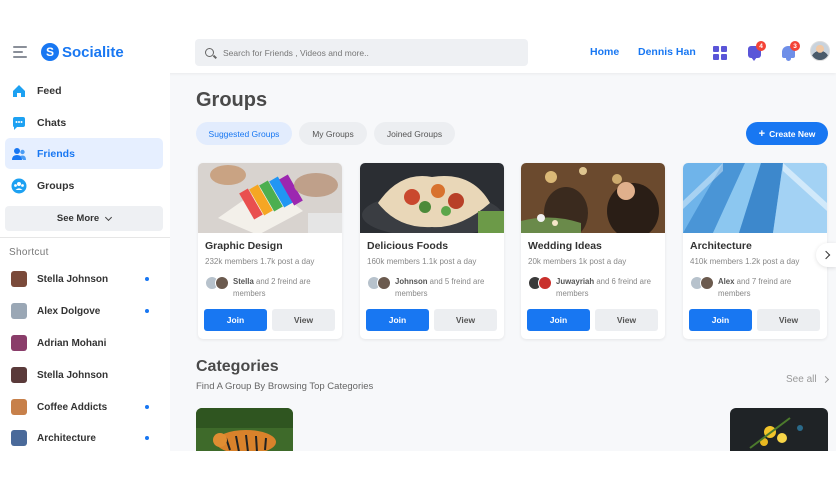  I want to click on logo-badge: S, so click(50, 52).